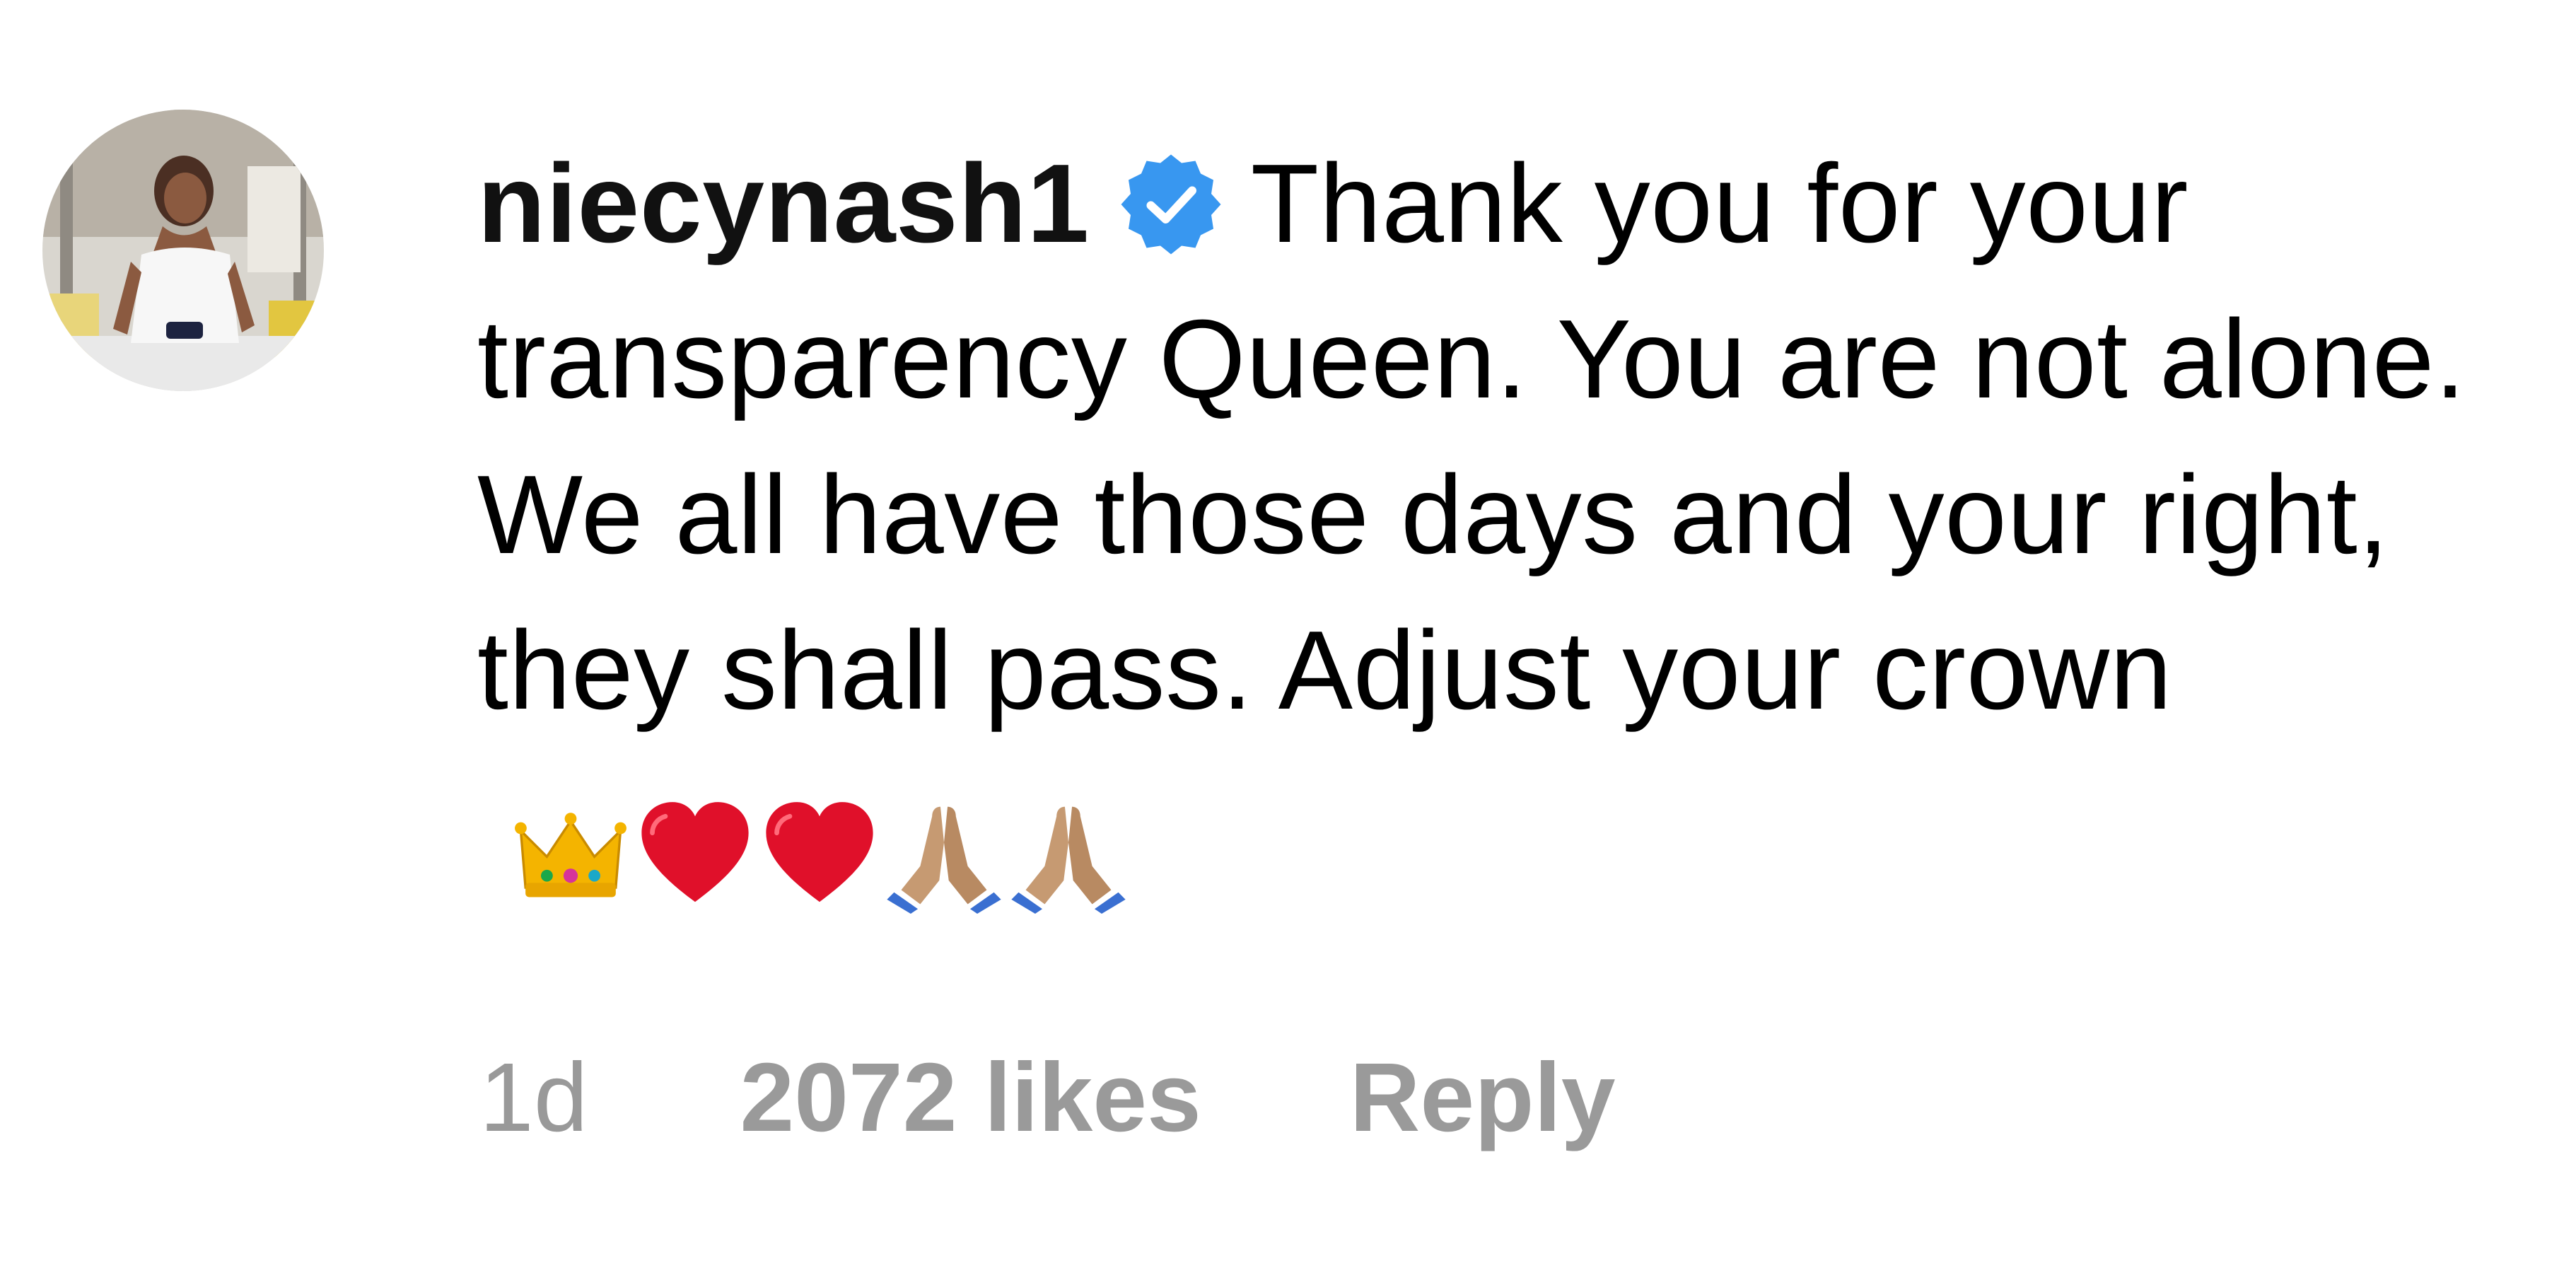  I want to click on likes-count: 2072 likes, so click(970, 1098).